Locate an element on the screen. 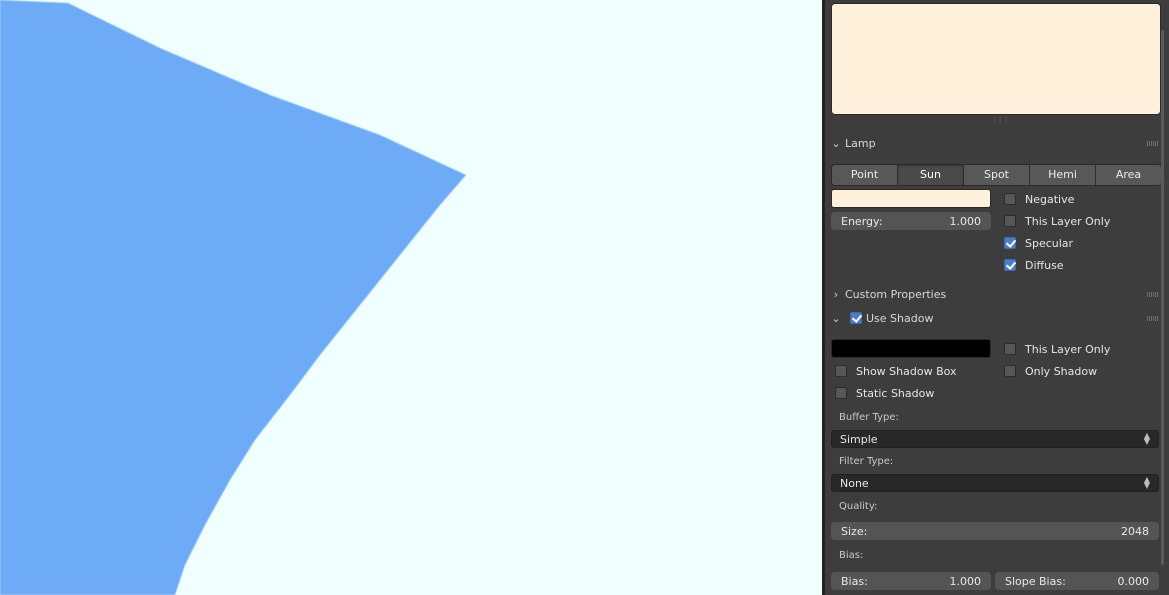  diffuse-checkbox: Diffuse is located at coordinates (1034, 265).